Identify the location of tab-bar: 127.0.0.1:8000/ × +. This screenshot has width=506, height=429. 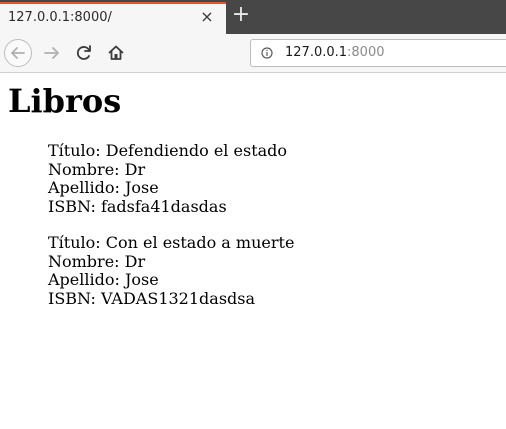
(253, 17).